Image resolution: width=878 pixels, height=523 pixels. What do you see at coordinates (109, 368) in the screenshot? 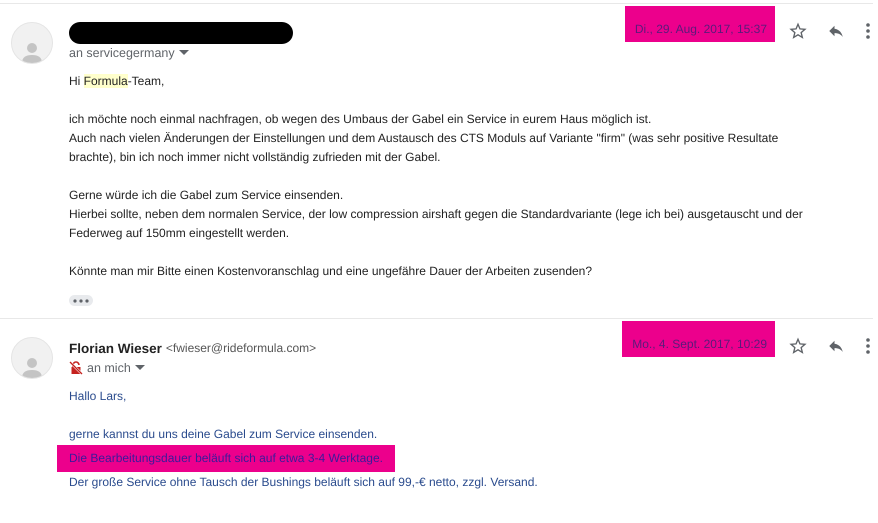
I see `recipient-label: an mich` at bounding box center [109, 368].